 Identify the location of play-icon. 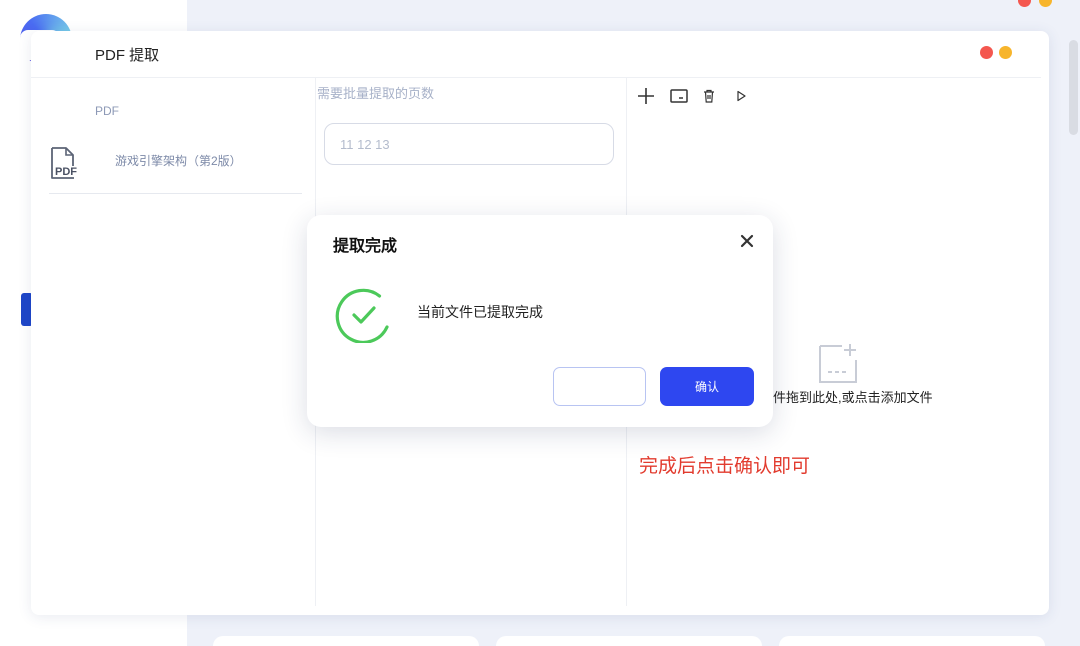
(741, 96).